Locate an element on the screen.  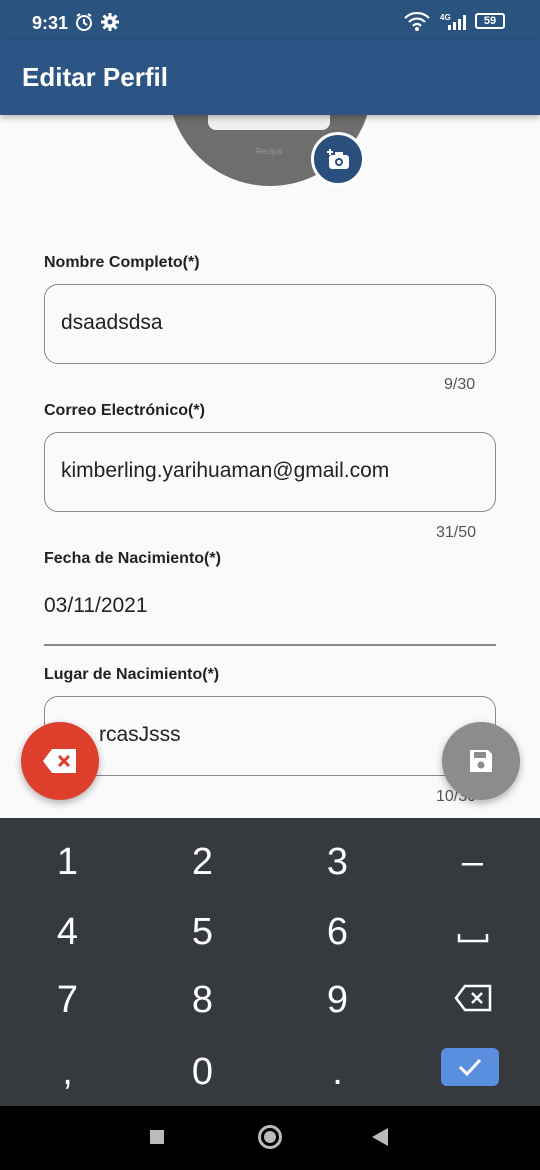
status-bar: 9:31 4G 59 is located at coordinates (270, 20).